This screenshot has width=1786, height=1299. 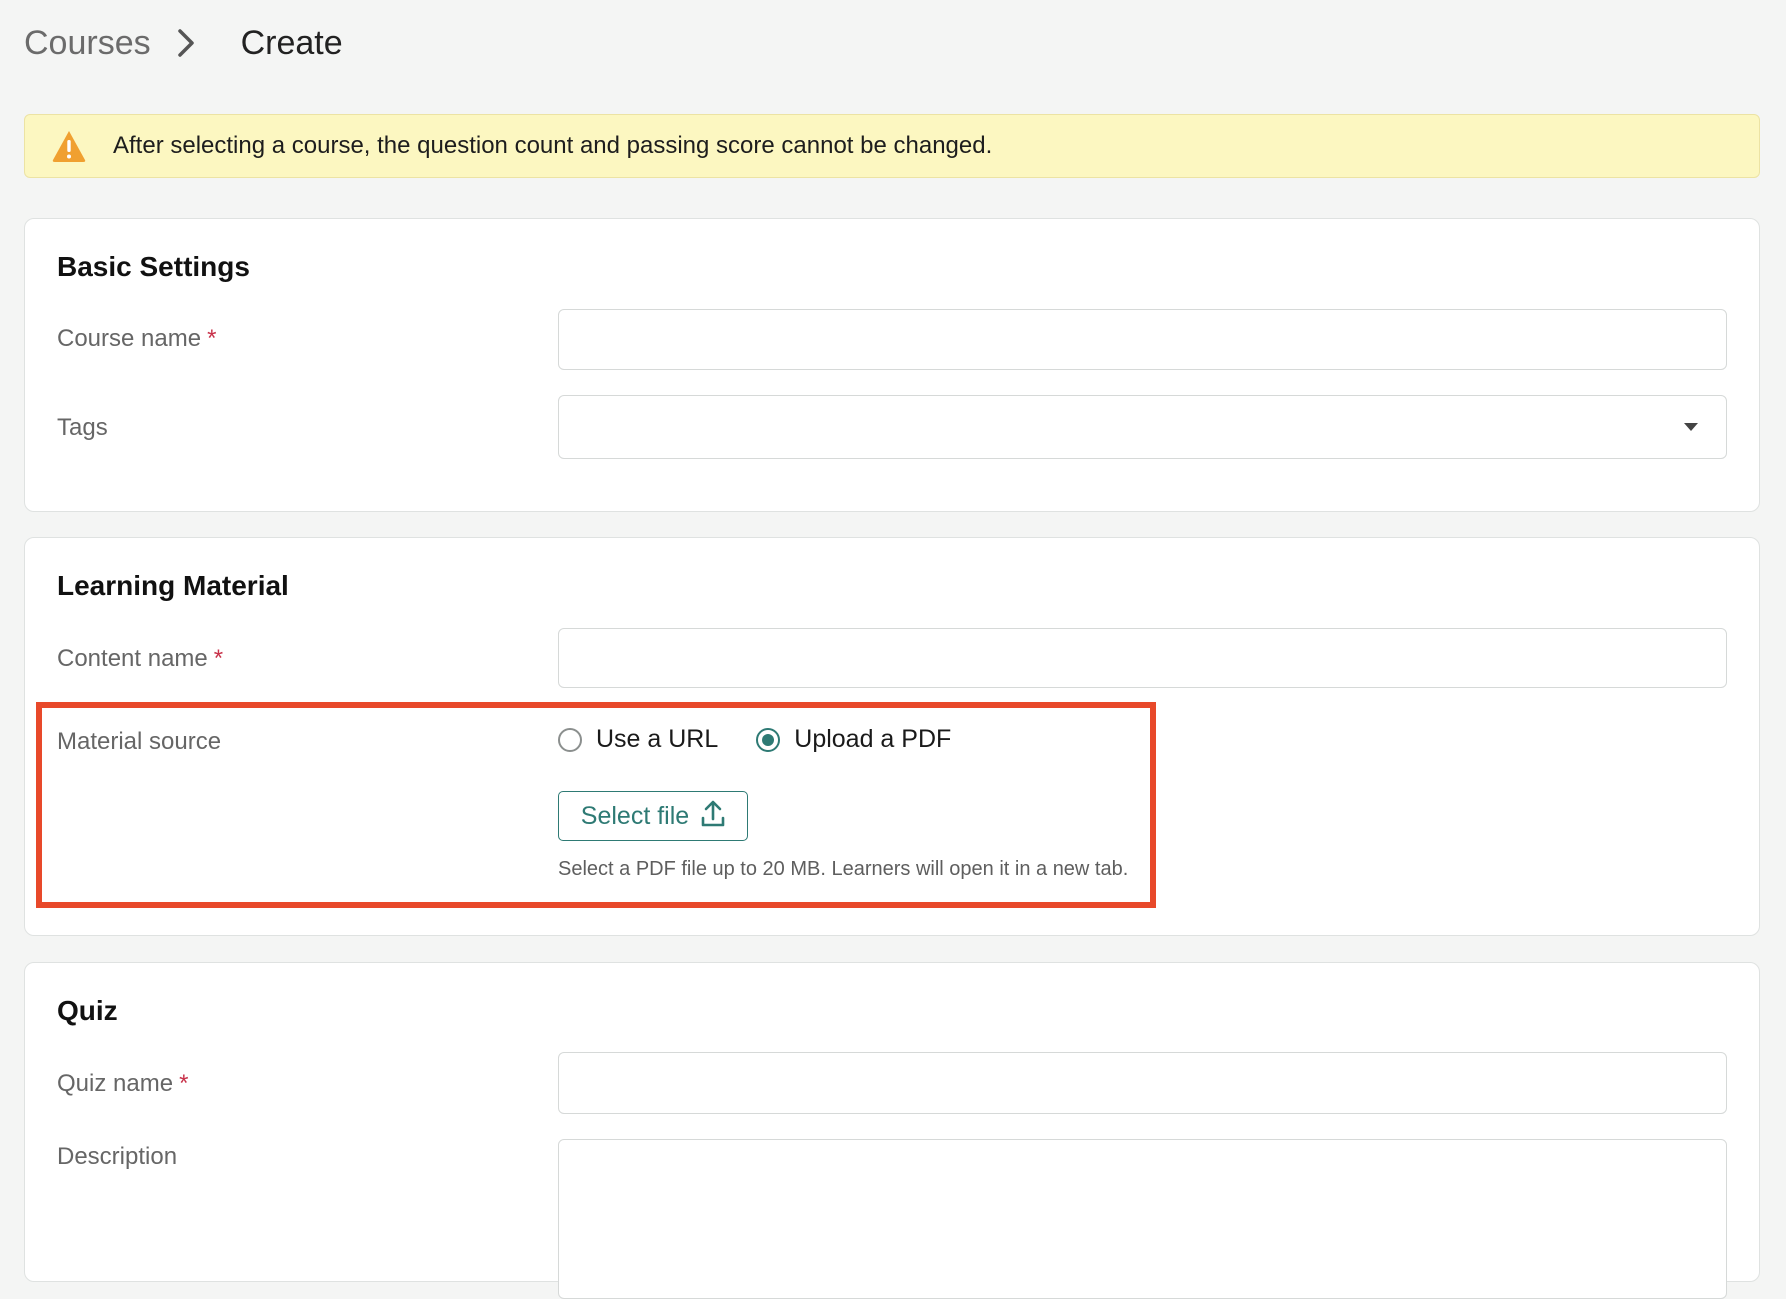 What do you see at coordinates (1142, 1219) in the screenshot?
I see `description-textarea` at bounding box center [1142, 1219].